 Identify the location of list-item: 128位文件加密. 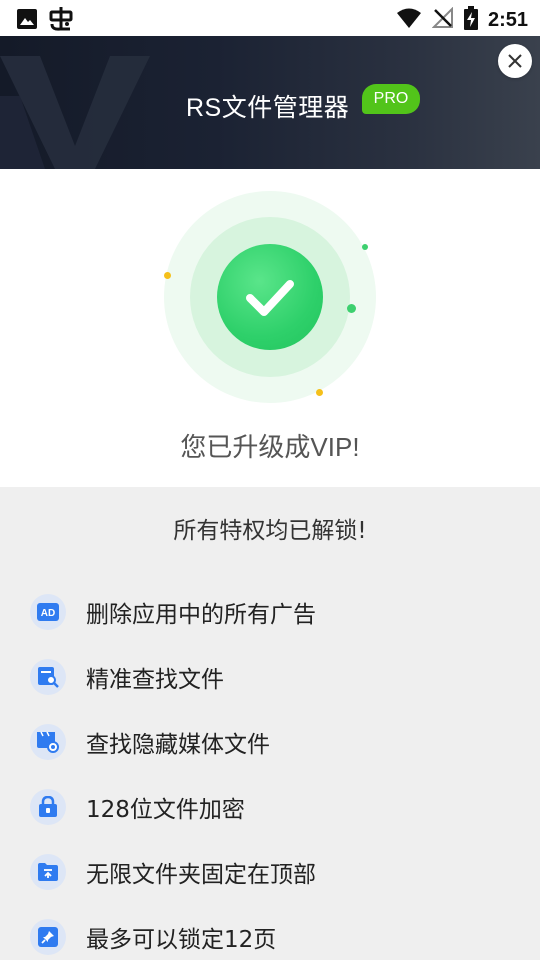
(137, 807).